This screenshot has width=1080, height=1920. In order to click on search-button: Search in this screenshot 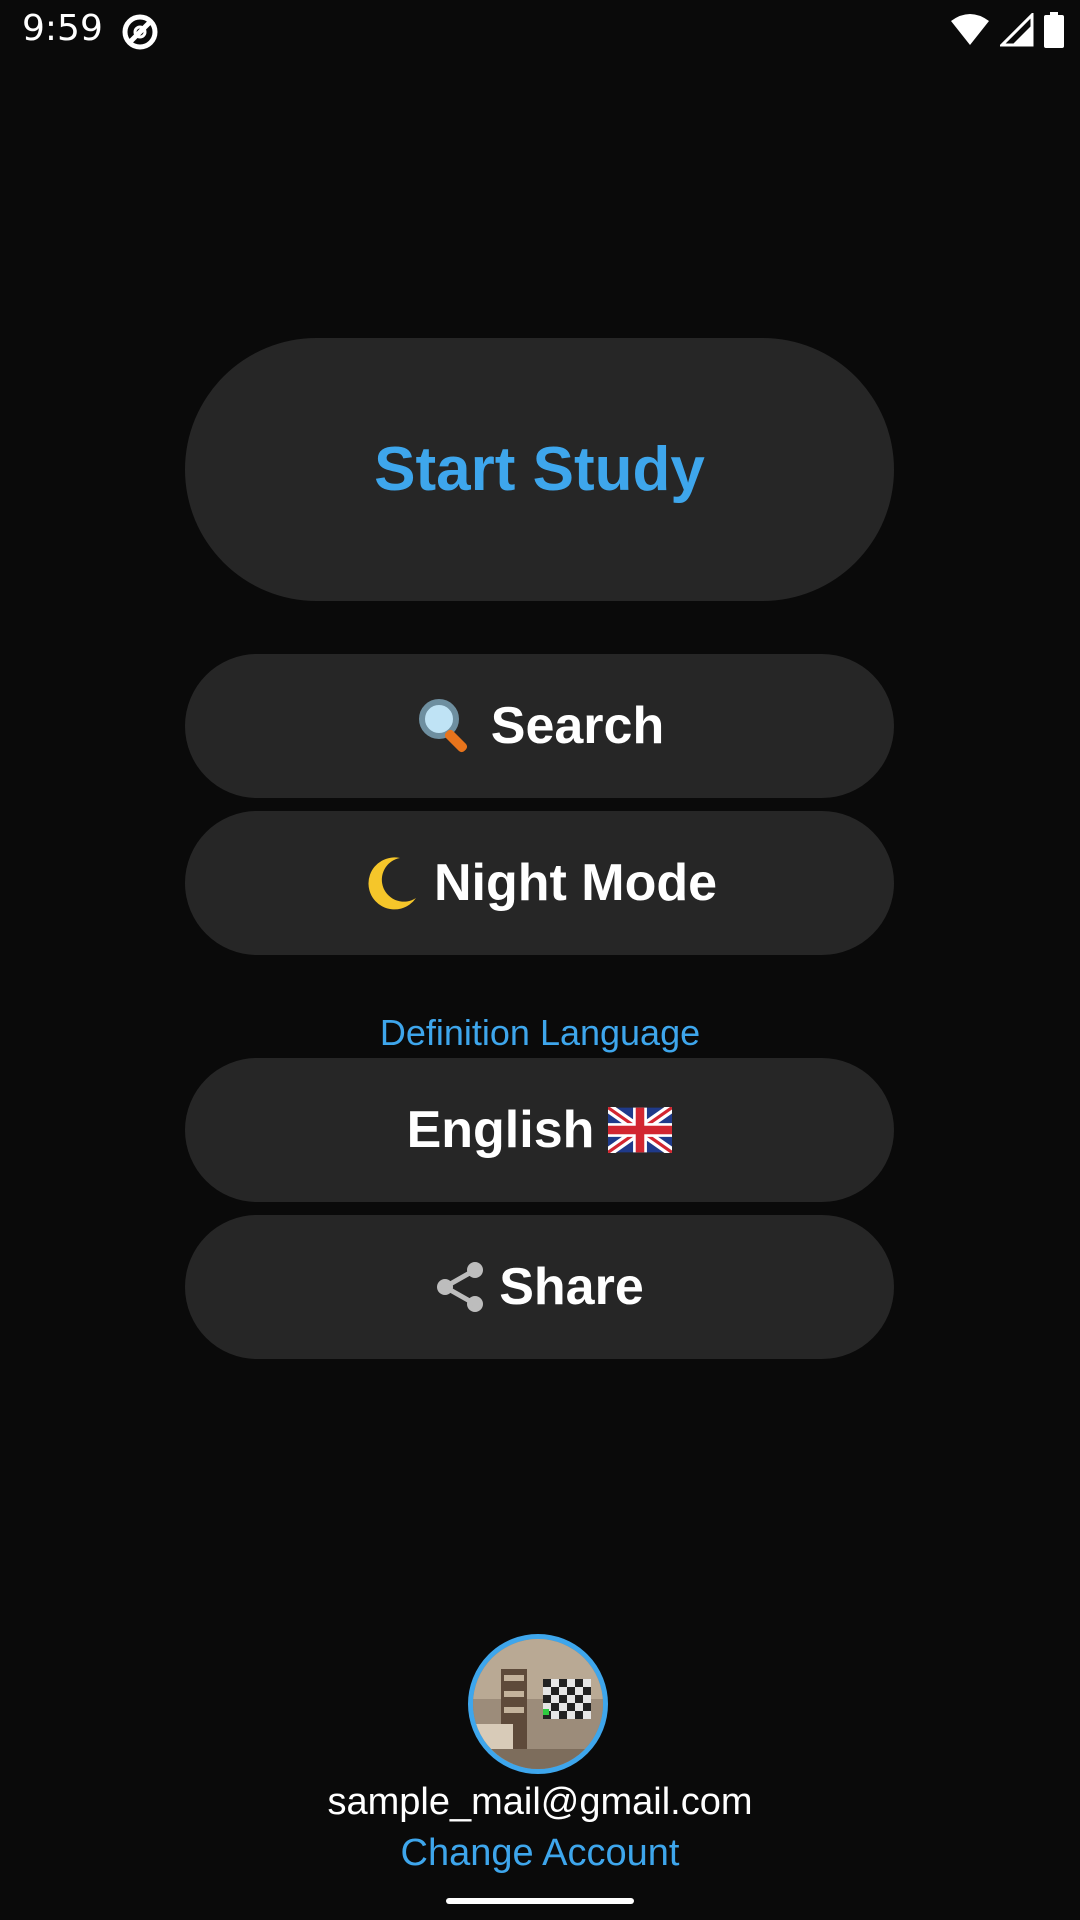, I will do `click(539, 726)`.